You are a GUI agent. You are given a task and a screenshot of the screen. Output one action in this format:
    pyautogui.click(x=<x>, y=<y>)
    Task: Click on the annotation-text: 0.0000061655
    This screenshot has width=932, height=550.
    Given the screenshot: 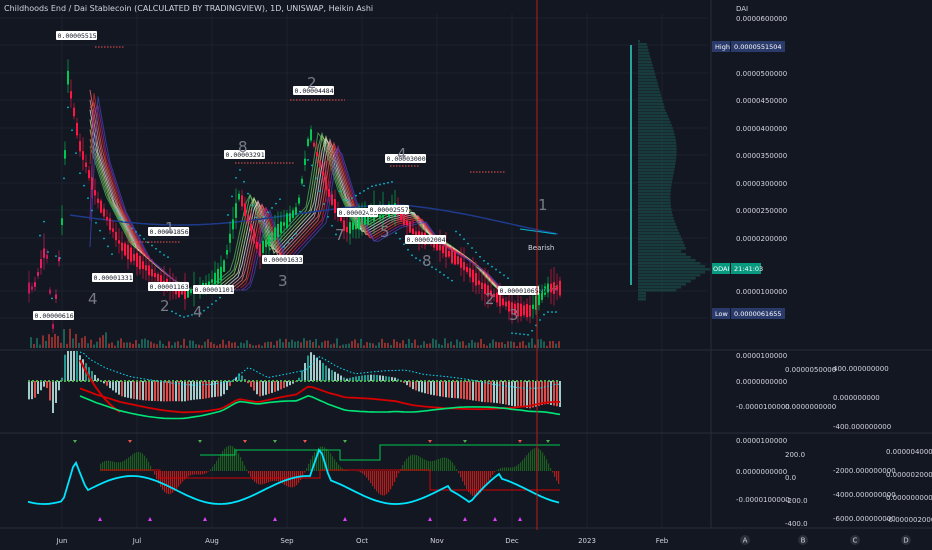 What is the action you would take?
    pyautogui.click(x=58, y=316)
    